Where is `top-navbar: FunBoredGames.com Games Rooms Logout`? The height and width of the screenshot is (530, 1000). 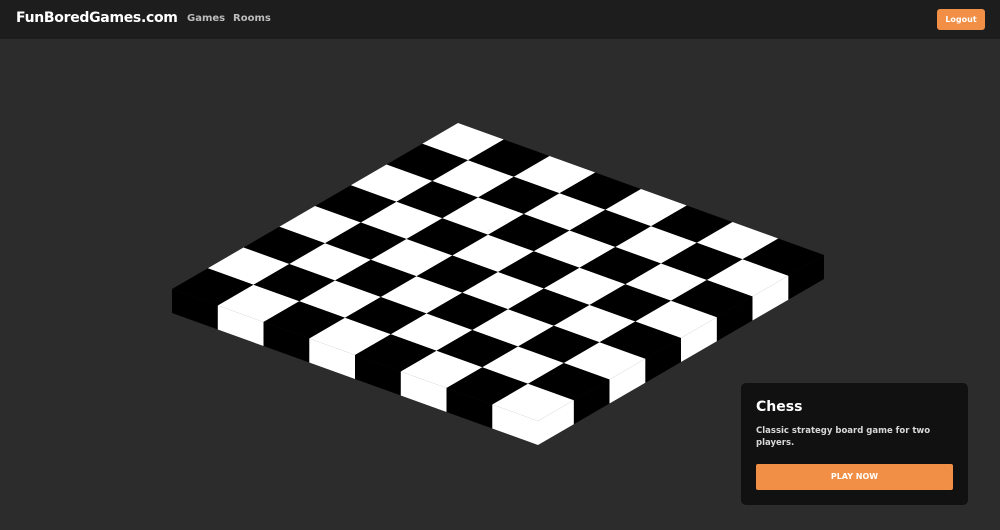
top-navbar: FunBoredGames.com Games Rooms Logout is located at coordinates (500, 19).